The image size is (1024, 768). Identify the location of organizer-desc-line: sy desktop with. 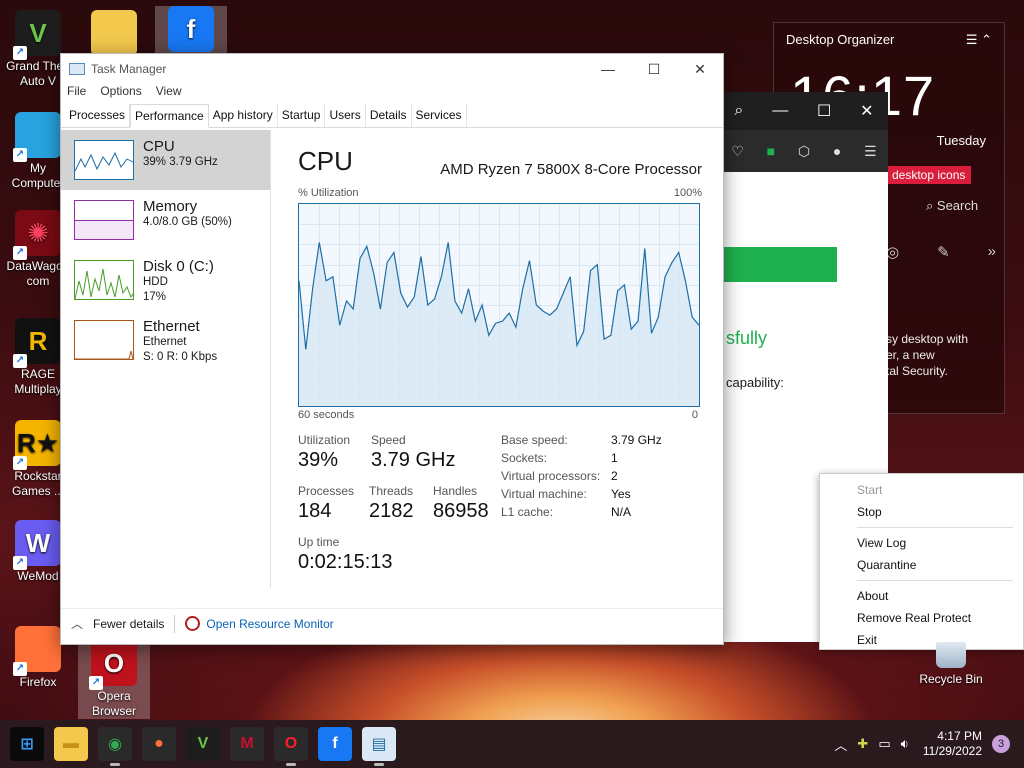
(927, 339).